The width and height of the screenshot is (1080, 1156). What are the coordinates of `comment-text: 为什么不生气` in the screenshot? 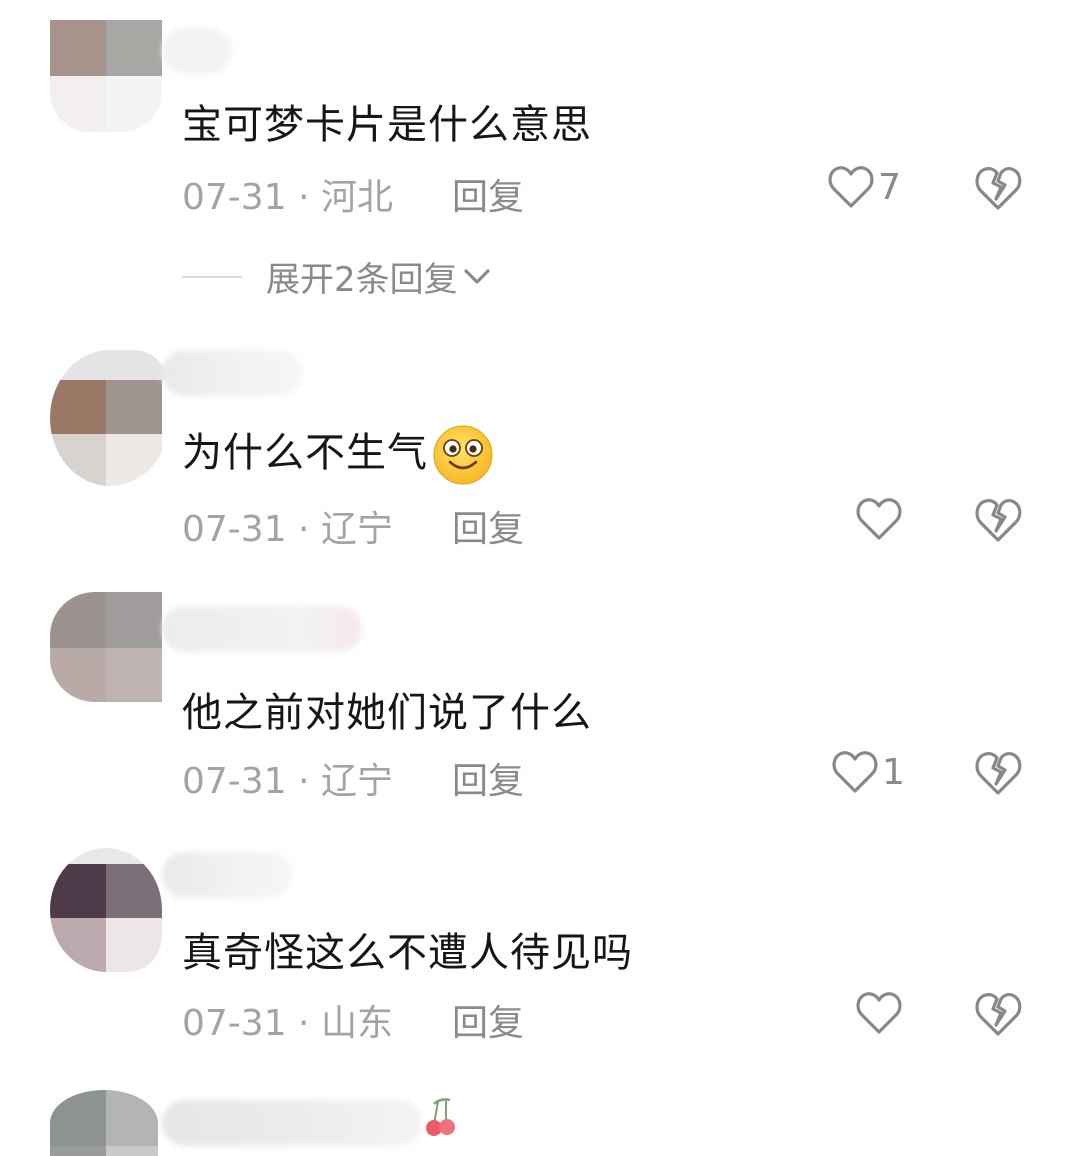 It's located at (338, 453).